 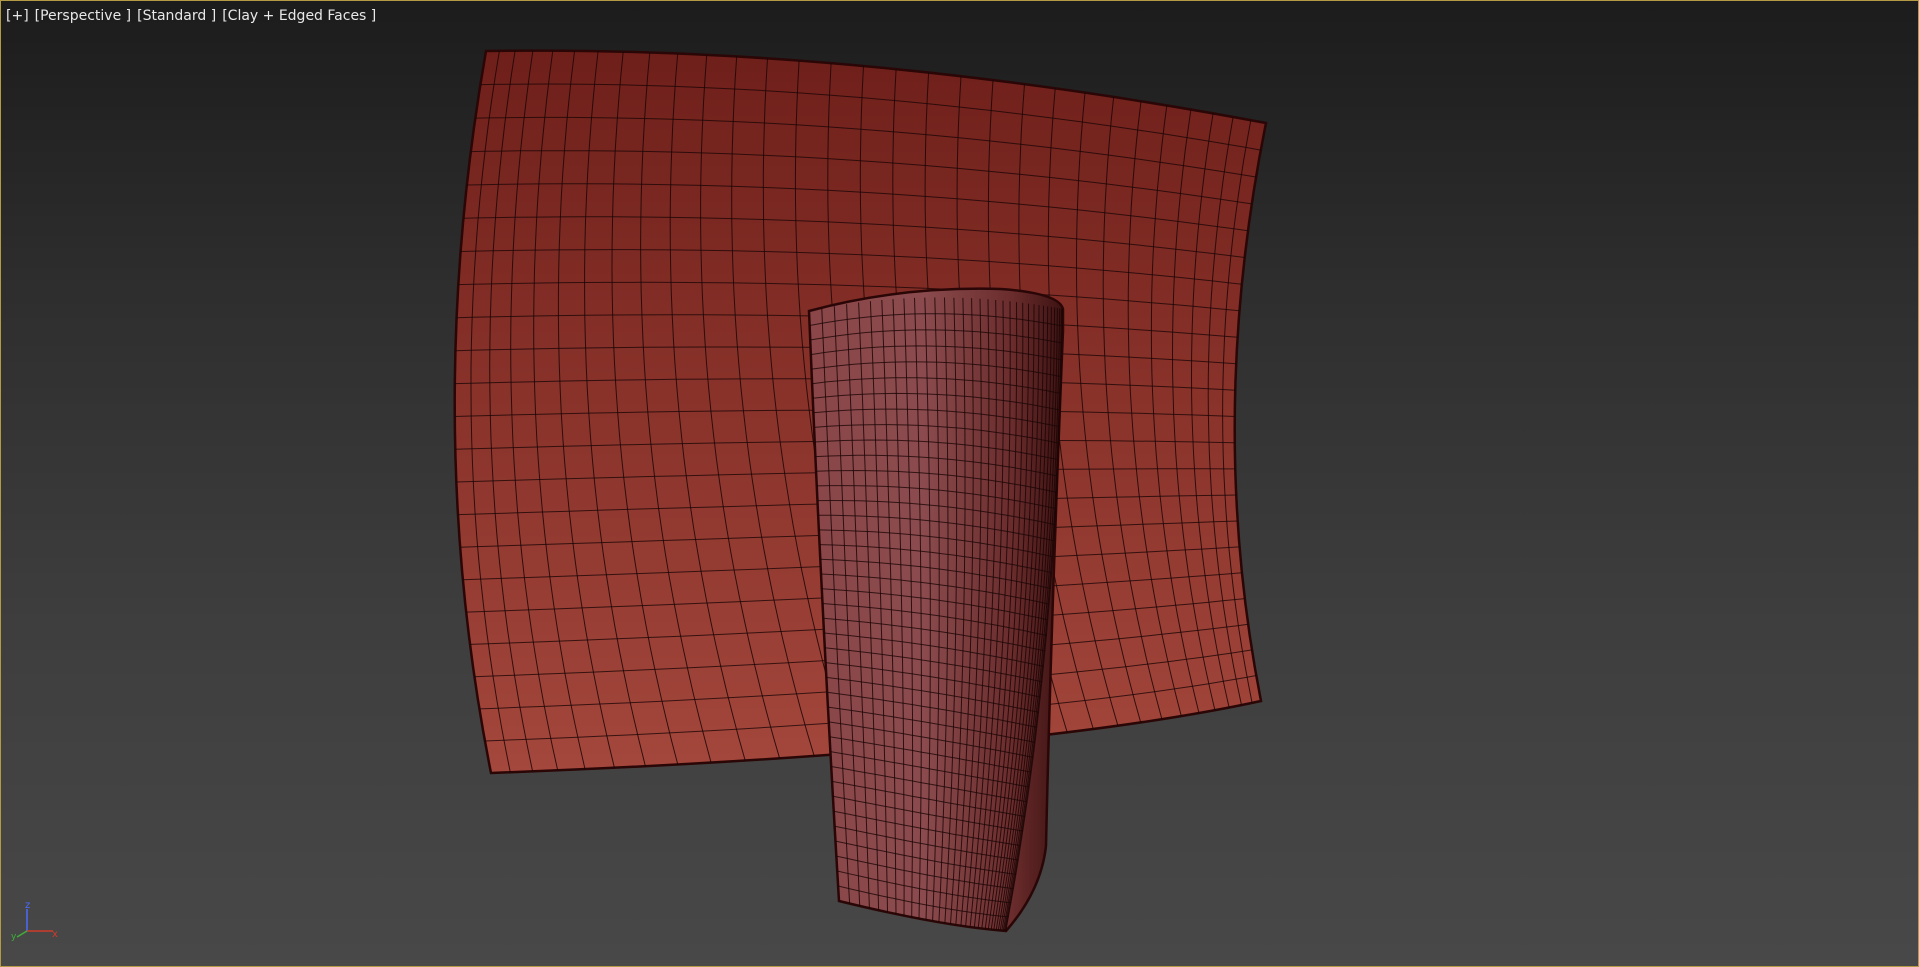 What do you see at coordinates (14, 936) in the screenshot?
I see `axis-y-label: y` at bounding box center [14, 936].